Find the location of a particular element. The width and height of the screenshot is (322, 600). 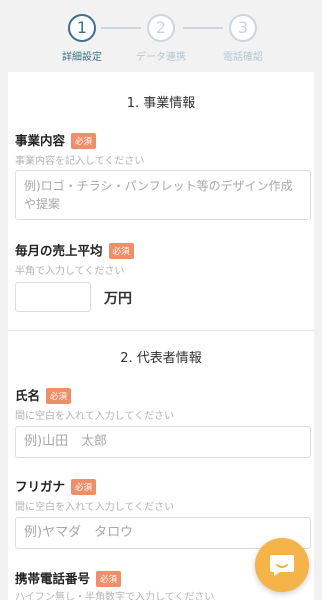

furigana-hint: 間に空白を入れて入力してください is located at coordinates (95, 507).